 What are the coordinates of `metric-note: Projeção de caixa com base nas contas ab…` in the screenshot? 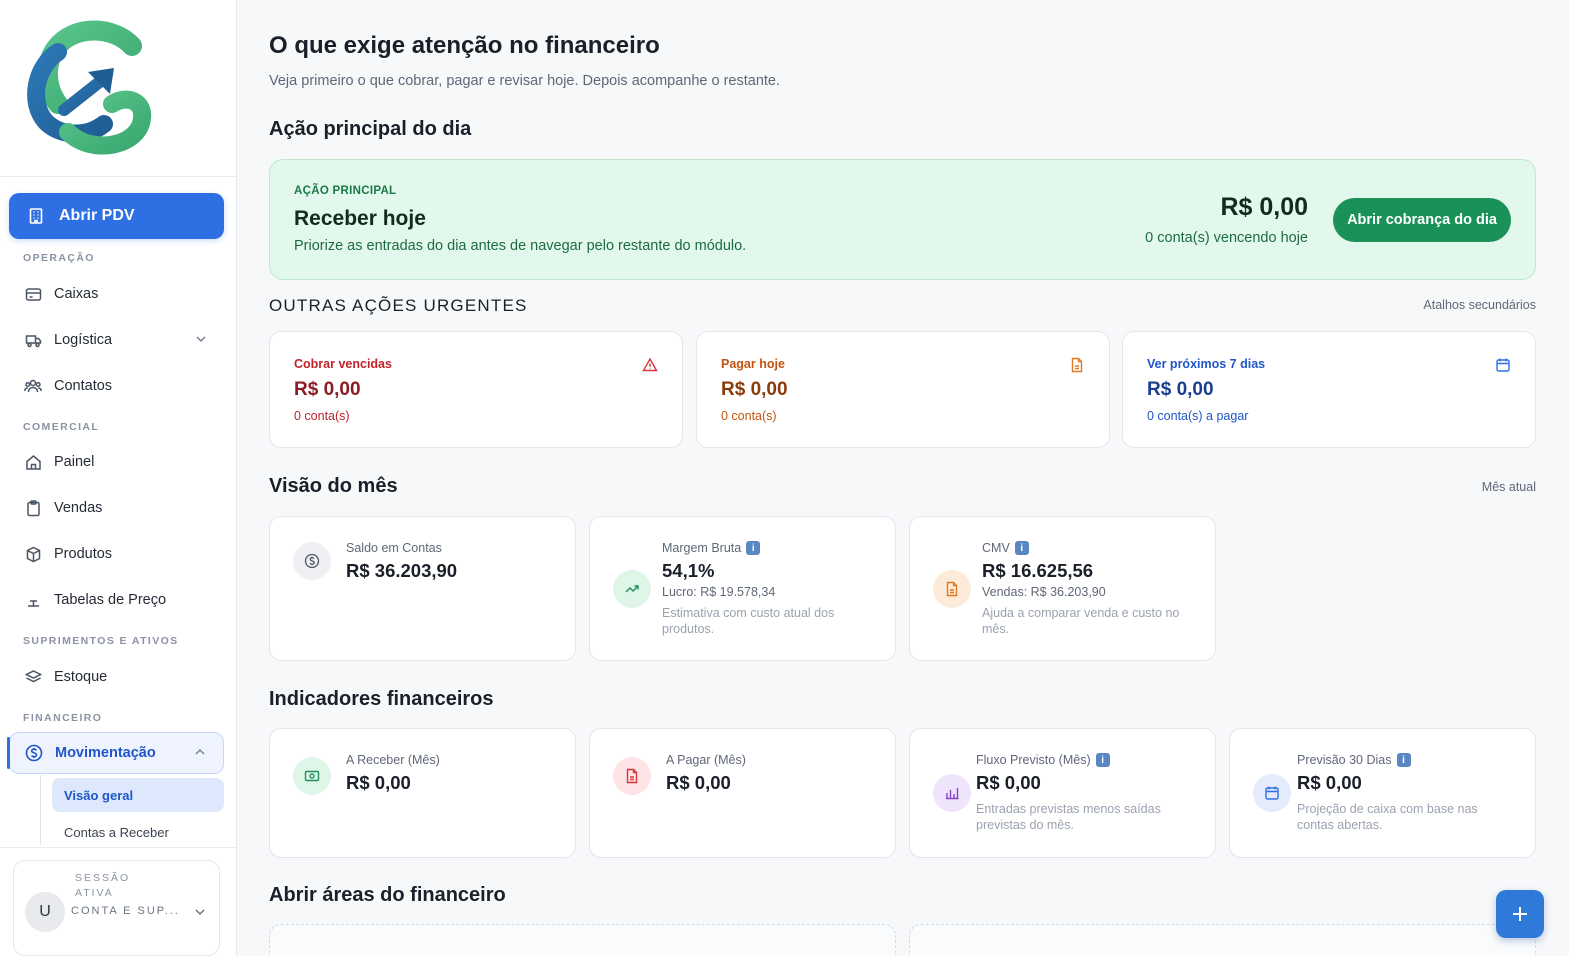 It's located at (1387, 817).